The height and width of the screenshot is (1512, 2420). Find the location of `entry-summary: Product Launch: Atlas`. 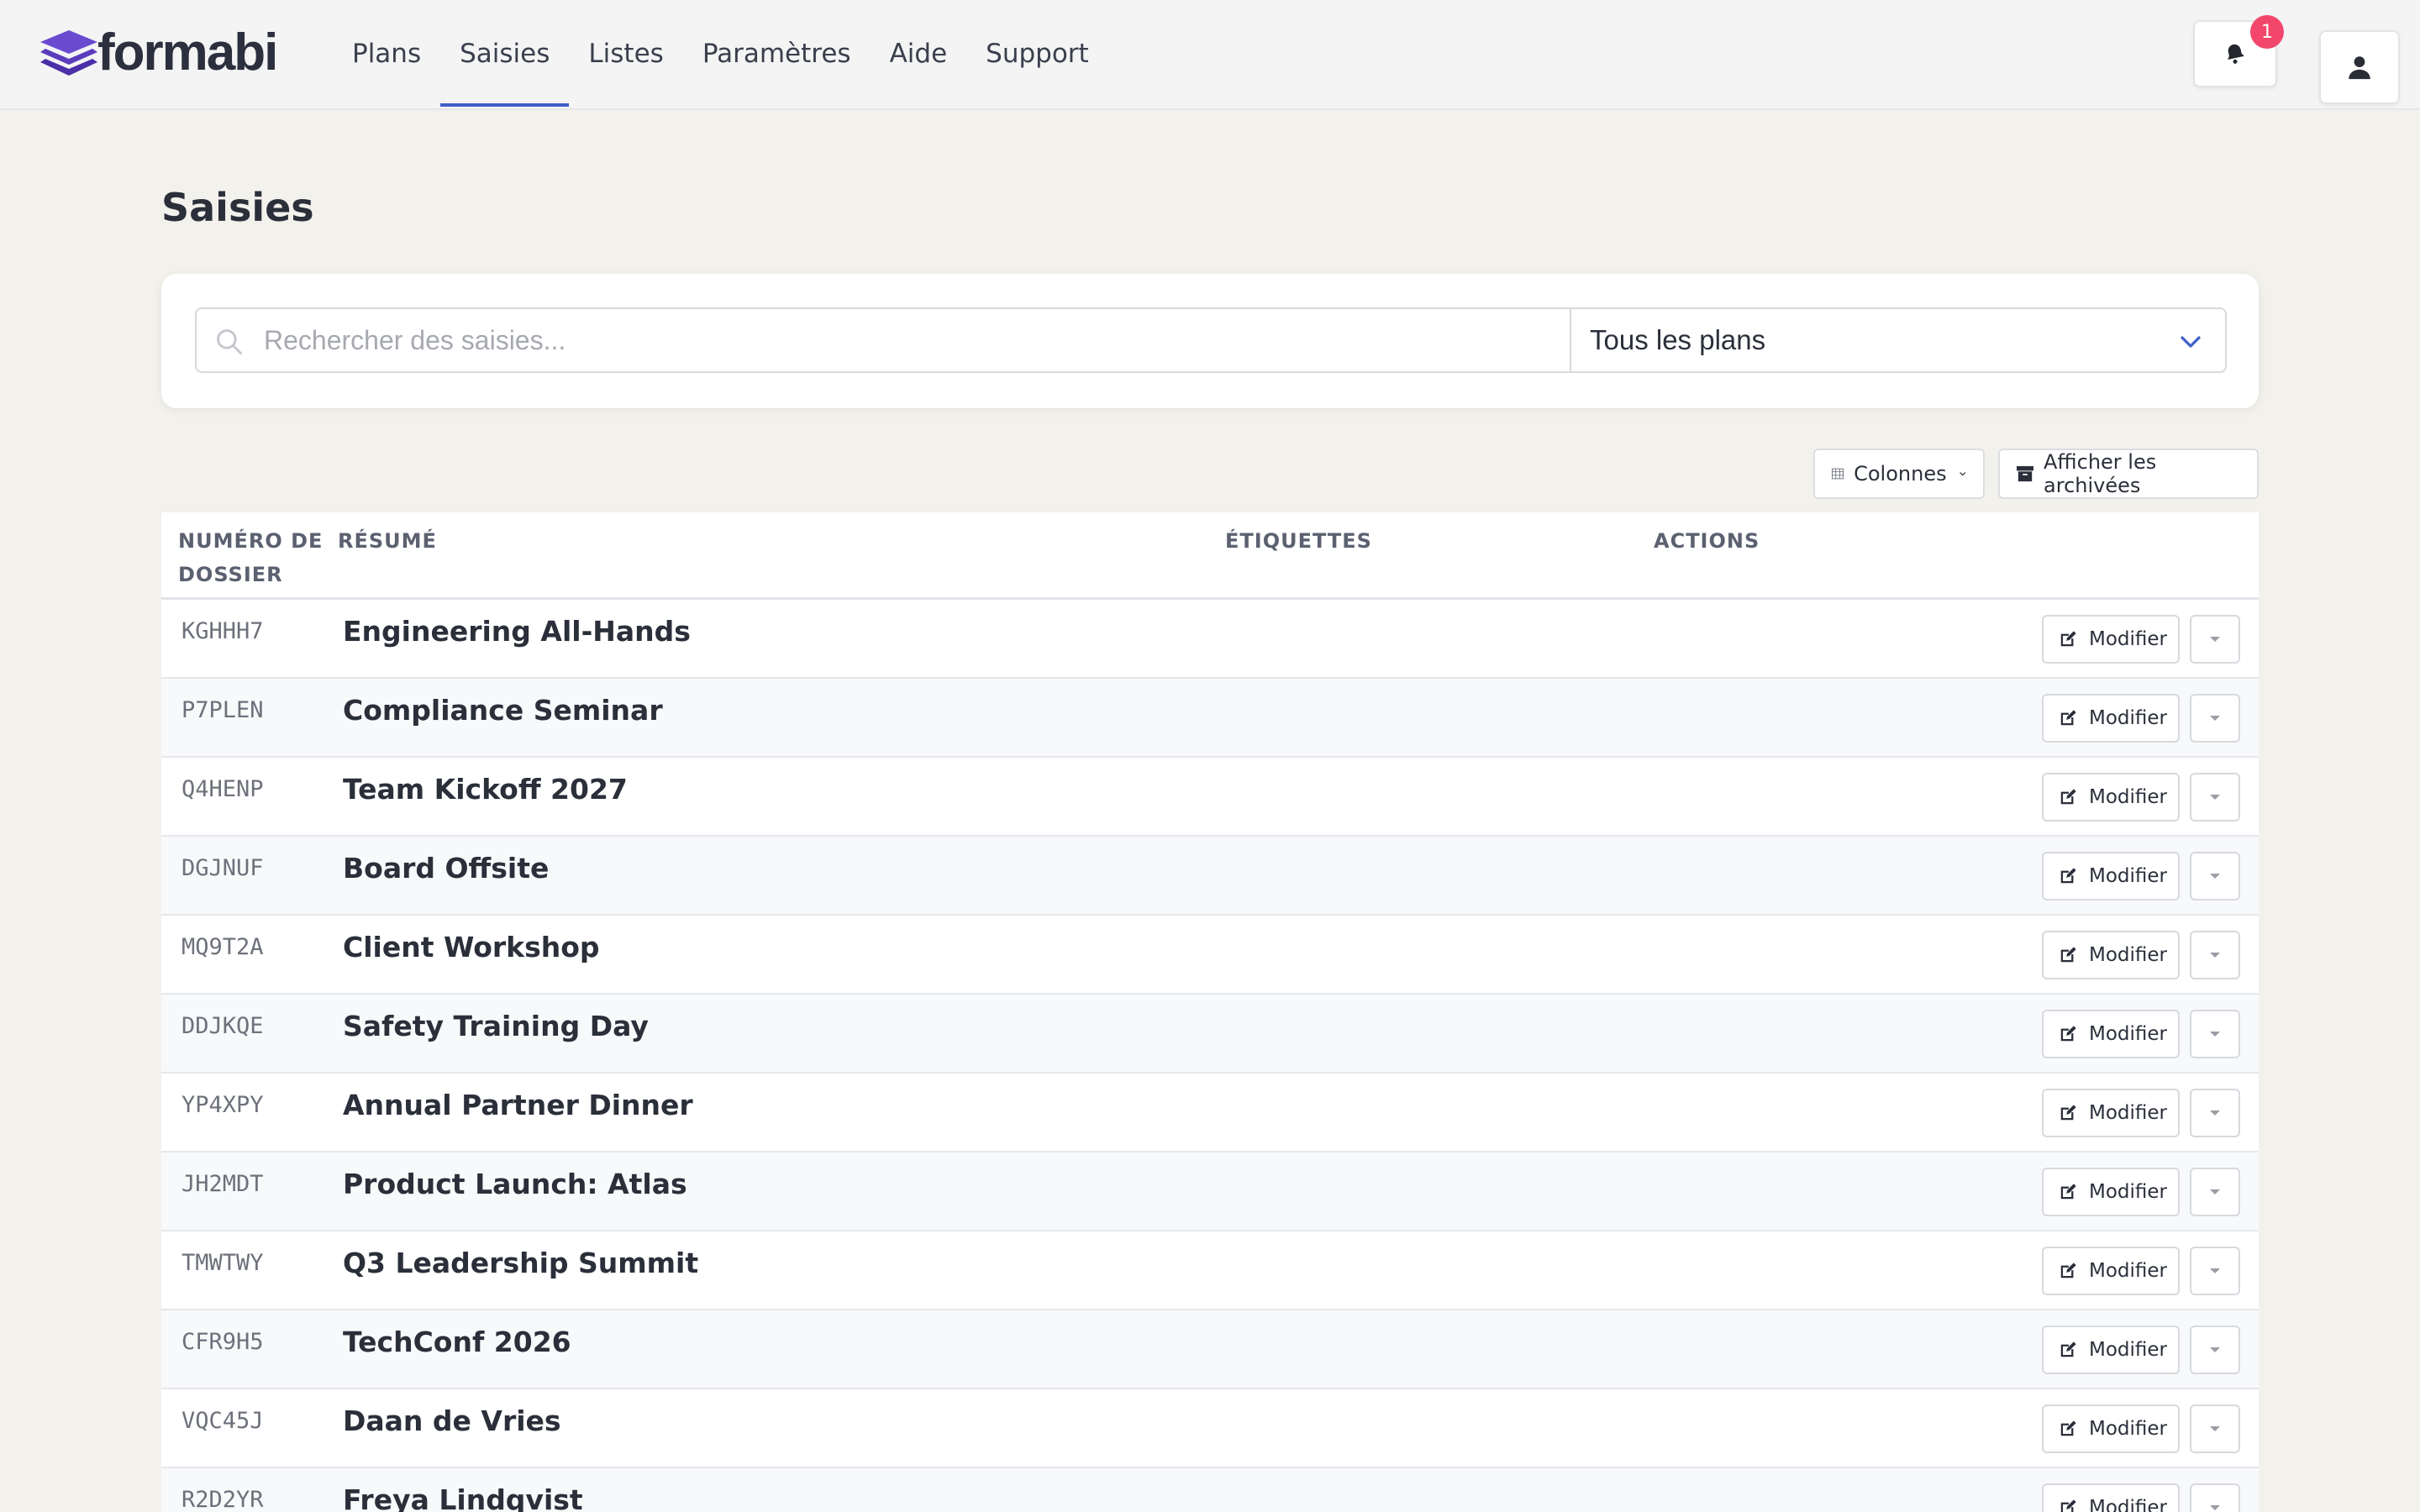

entry-summary: Product Launch: Atlas is located at coordinates (515, 1184).